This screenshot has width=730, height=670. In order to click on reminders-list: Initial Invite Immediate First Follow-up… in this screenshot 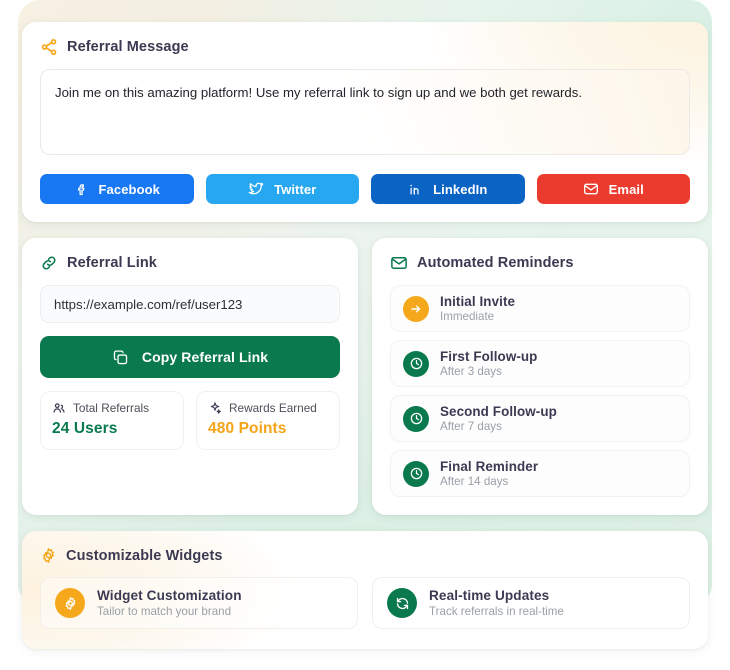, I will do `click(540, 391)`.